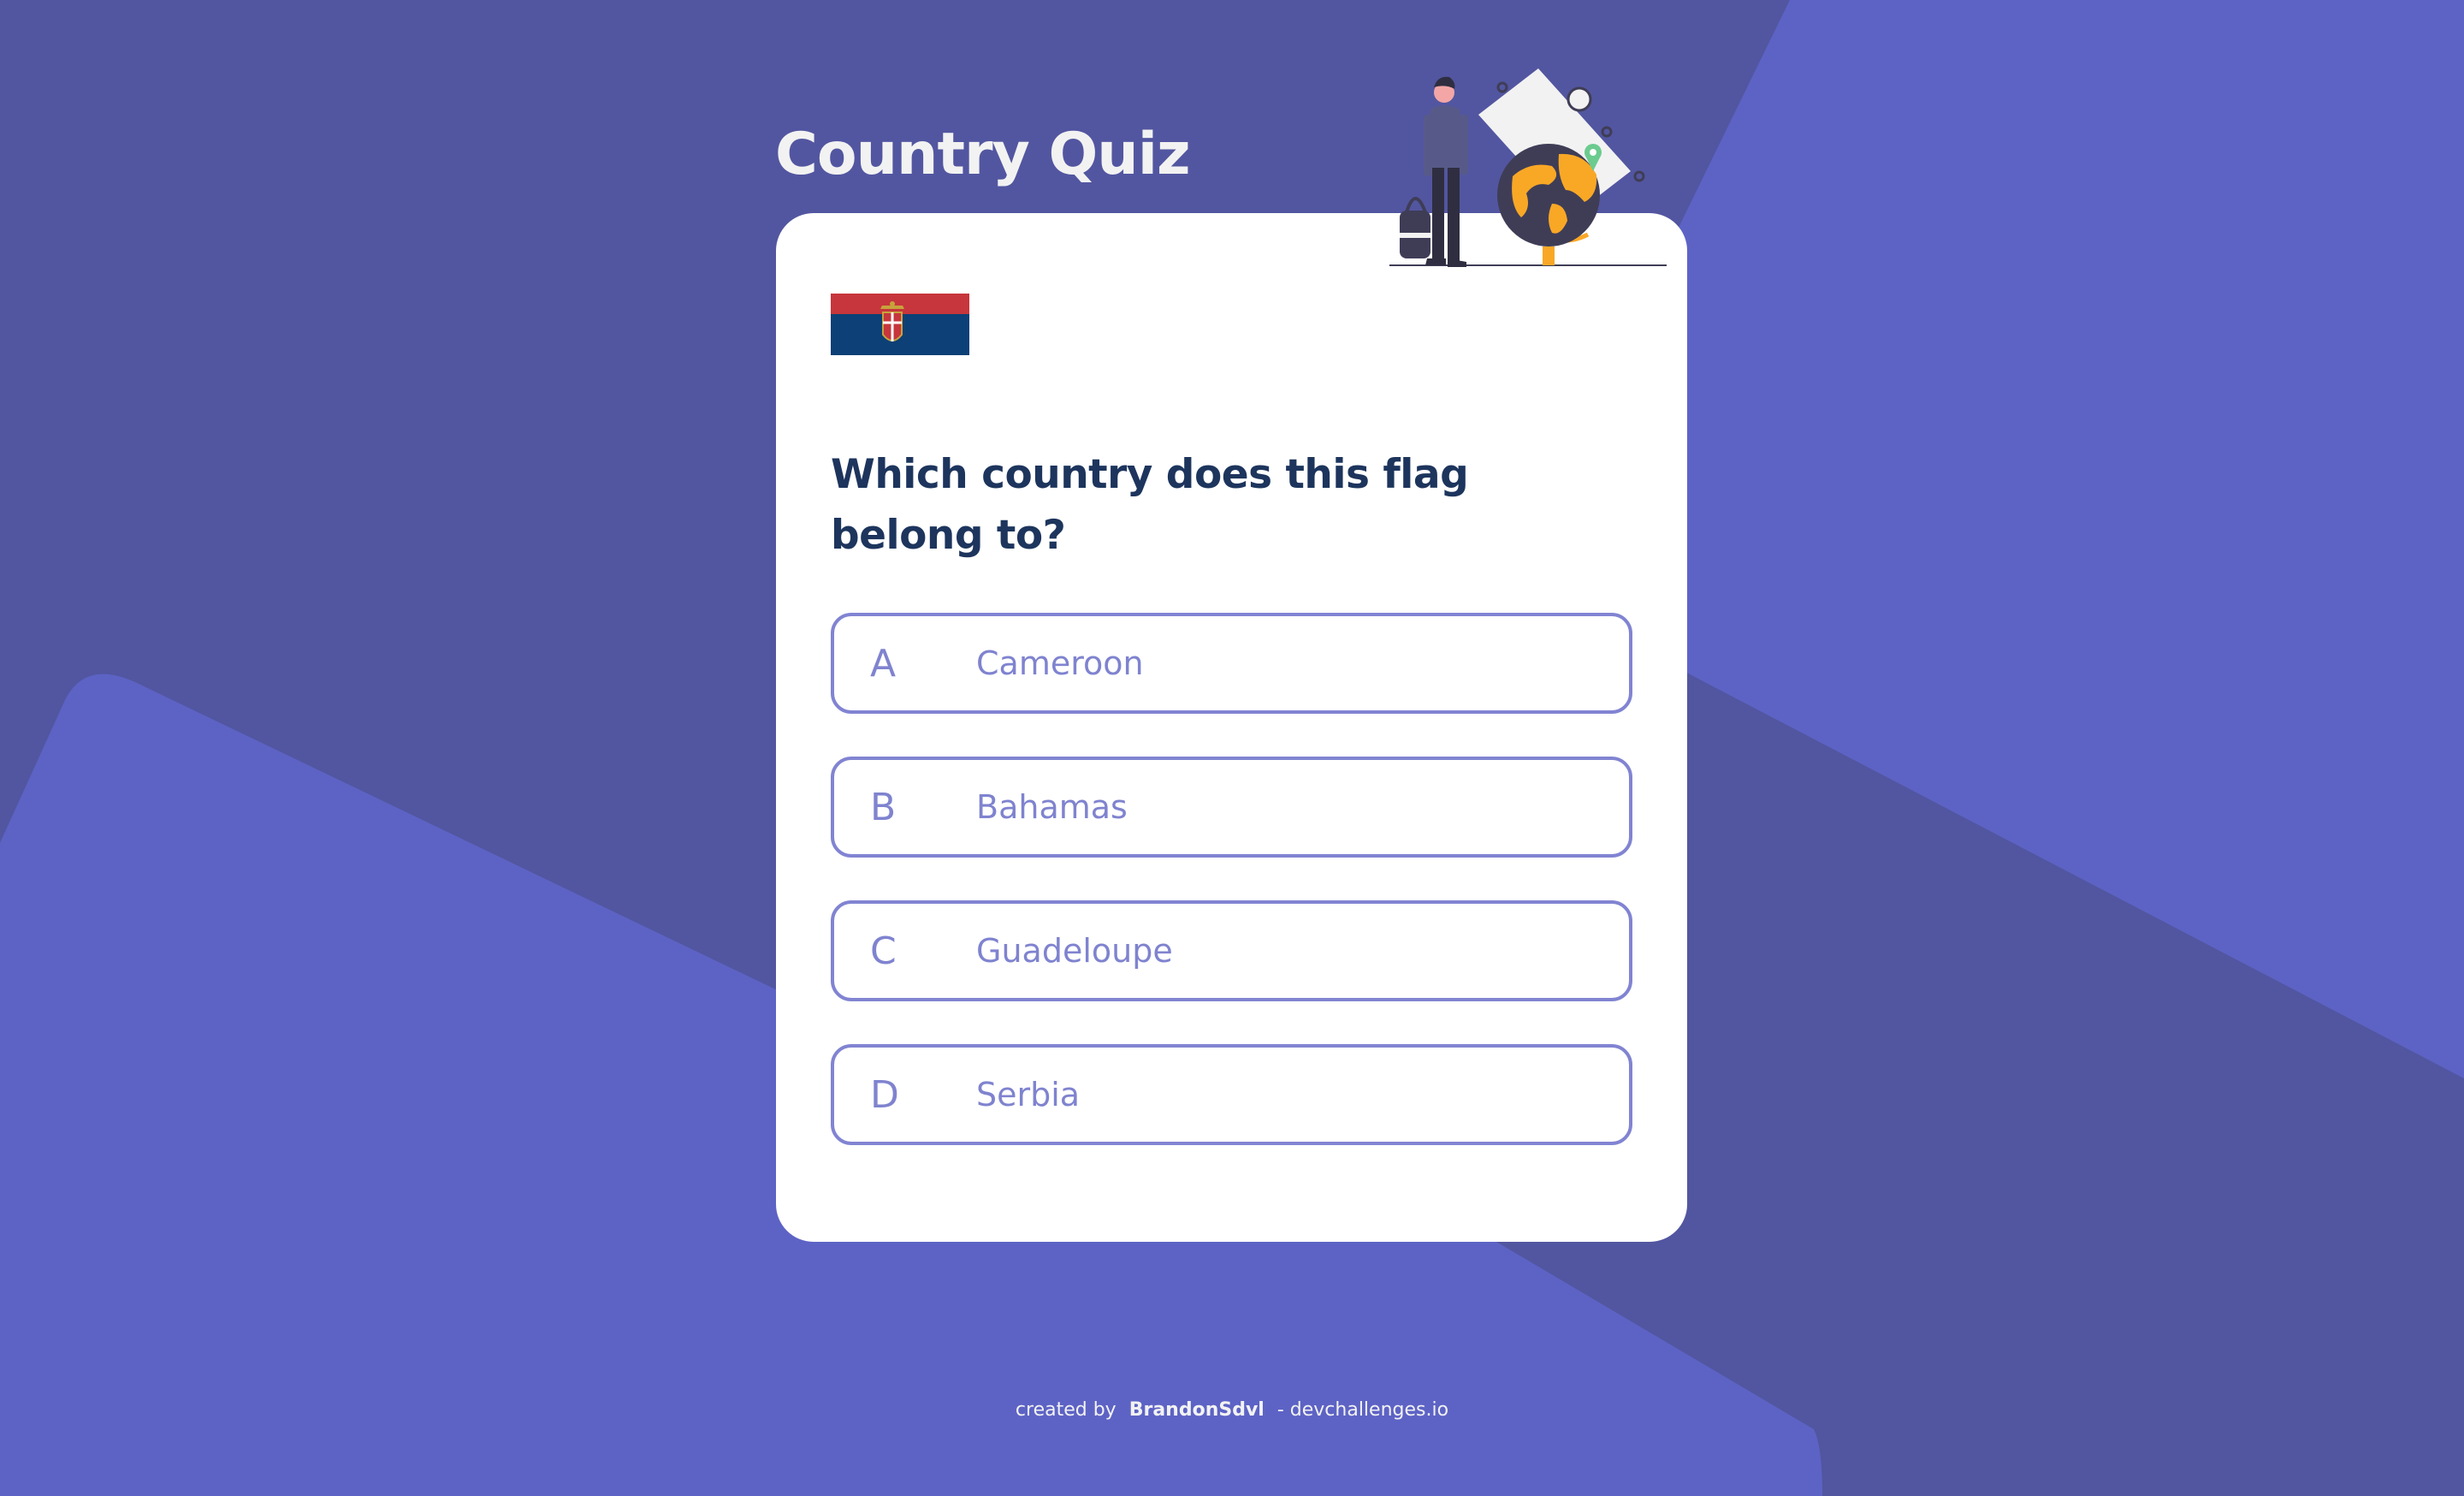 The image size is (2464, 1496). I want to click on question-text: Which country does this flag belong to?, so click(1150, 505).